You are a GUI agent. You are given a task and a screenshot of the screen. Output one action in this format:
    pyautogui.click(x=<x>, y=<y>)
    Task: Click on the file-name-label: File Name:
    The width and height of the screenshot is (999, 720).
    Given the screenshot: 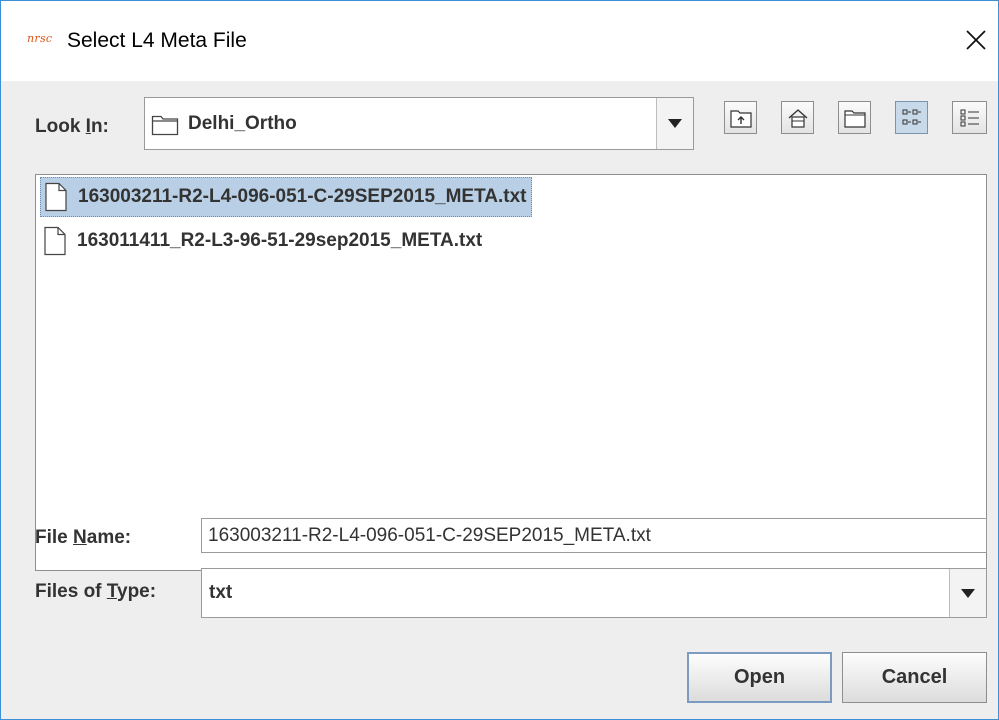 What is the action you would take?
    pyautogui.click(x=83, y=537)
    